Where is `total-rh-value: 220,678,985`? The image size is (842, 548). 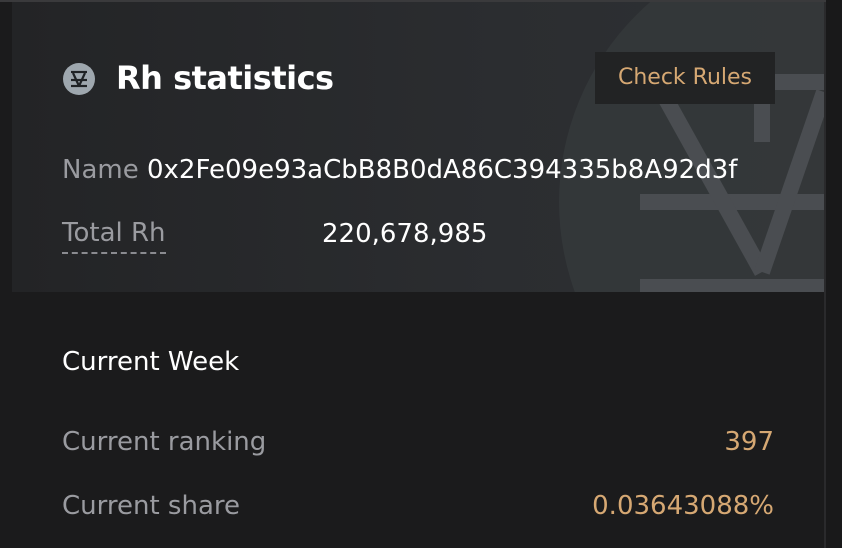 total-rh-value: 220,678,985 is located at coordinates (405, 234).